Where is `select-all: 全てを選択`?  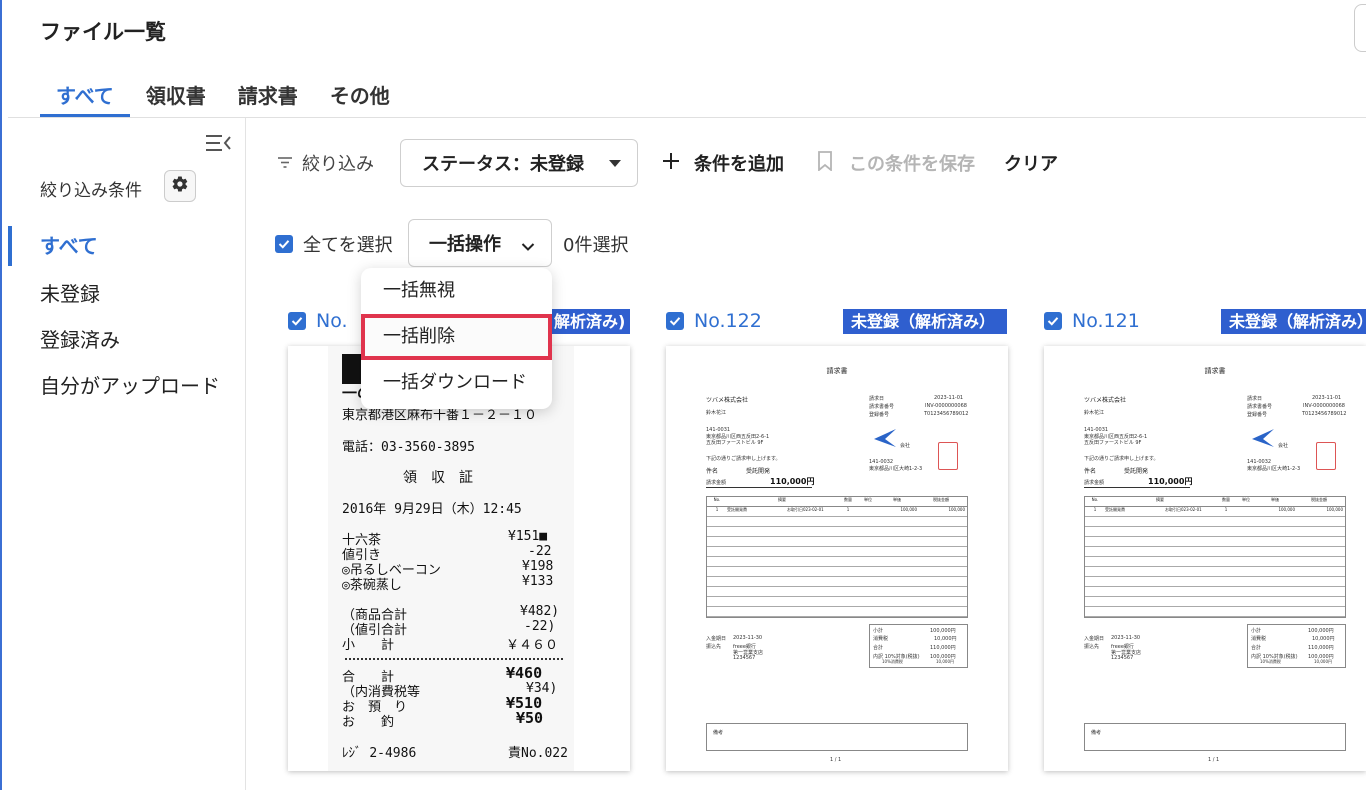 select-all: 全てを選択 is located at coordinates (334, 244).